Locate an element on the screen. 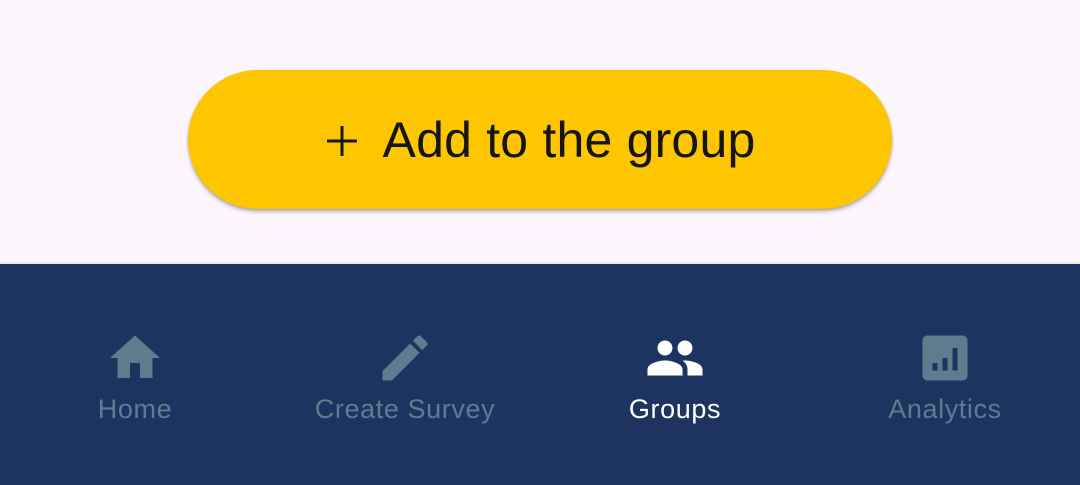  nav-item-create-survey: Create Survey is located at coordinates (405, 374).